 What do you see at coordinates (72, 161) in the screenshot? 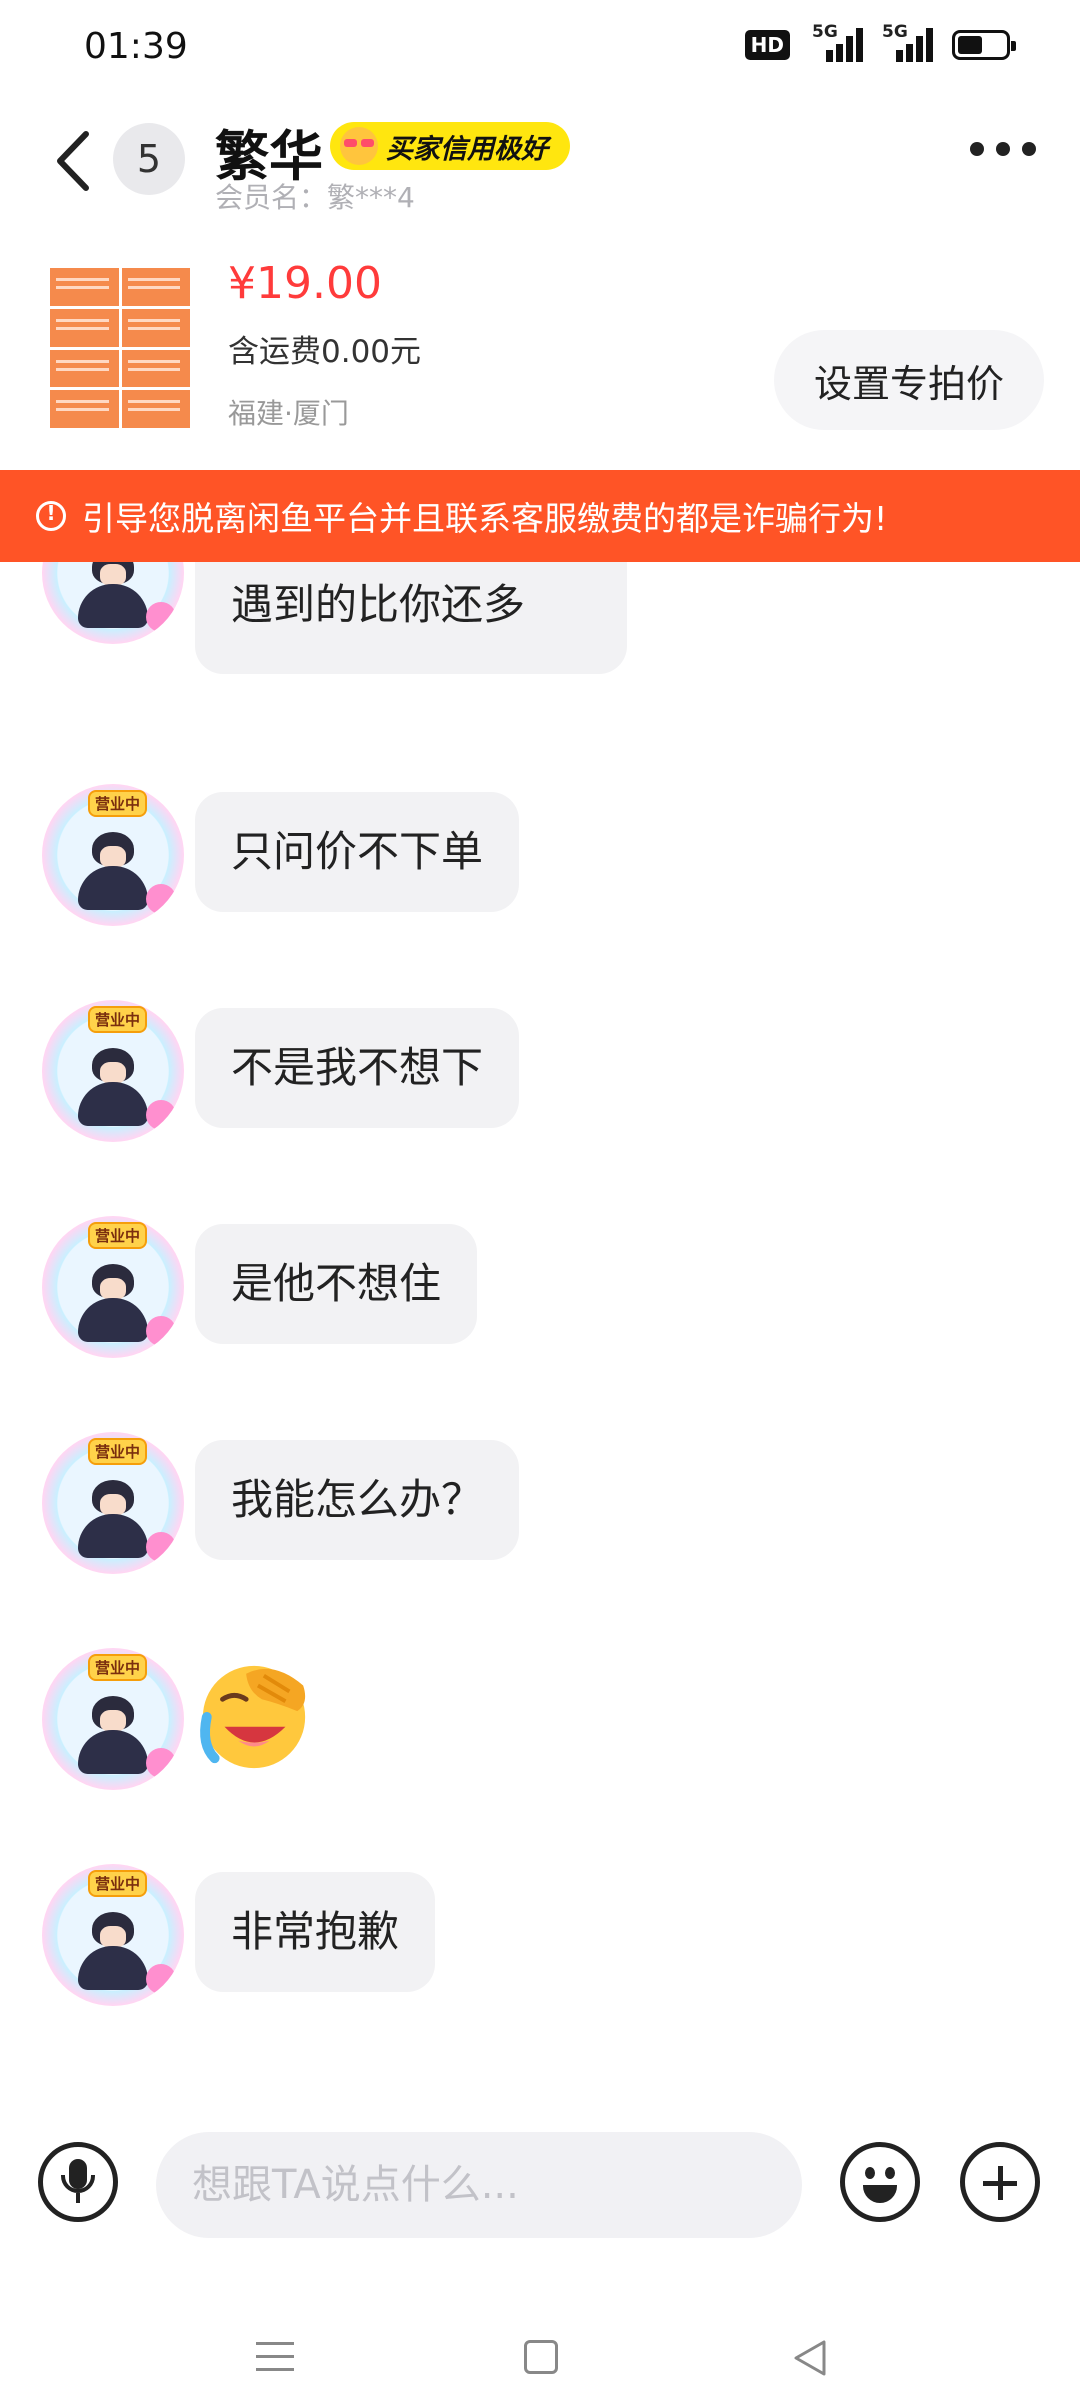
I see `back-arrow-icon` at bounding box center [72, 161].